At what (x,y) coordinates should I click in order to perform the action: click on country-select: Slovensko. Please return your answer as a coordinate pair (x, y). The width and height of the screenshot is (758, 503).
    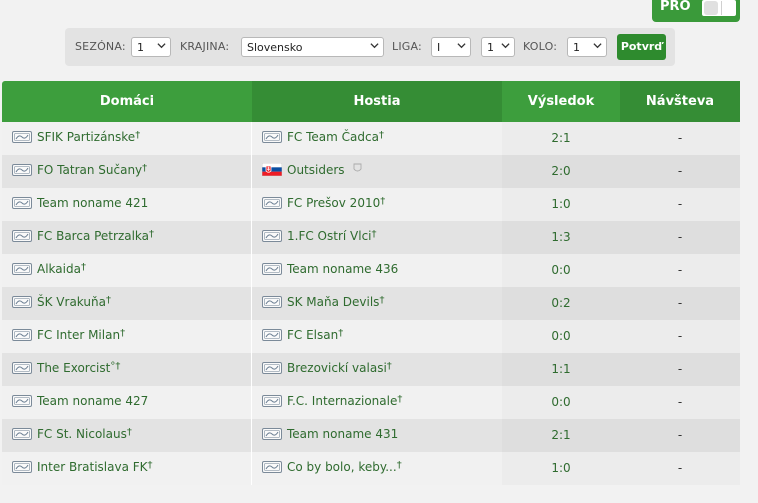
    Looking at the image, I should click on (312, 47).